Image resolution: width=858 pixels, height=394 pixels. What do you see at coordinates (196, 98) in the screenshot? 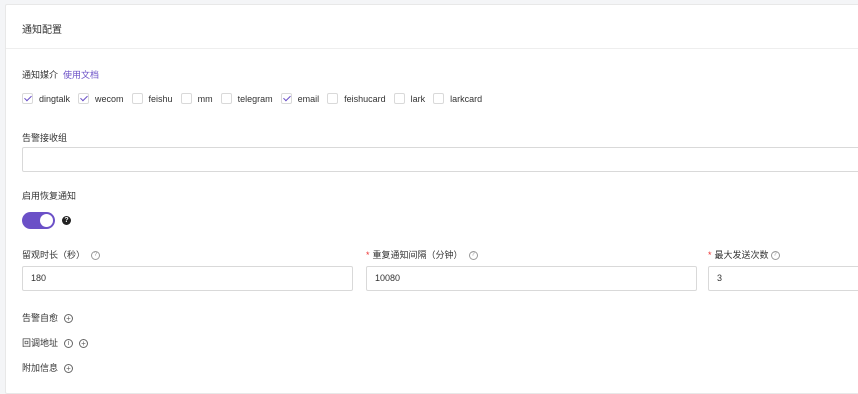
I see `media-option-mm: mm` at bounding box center [196, 98].